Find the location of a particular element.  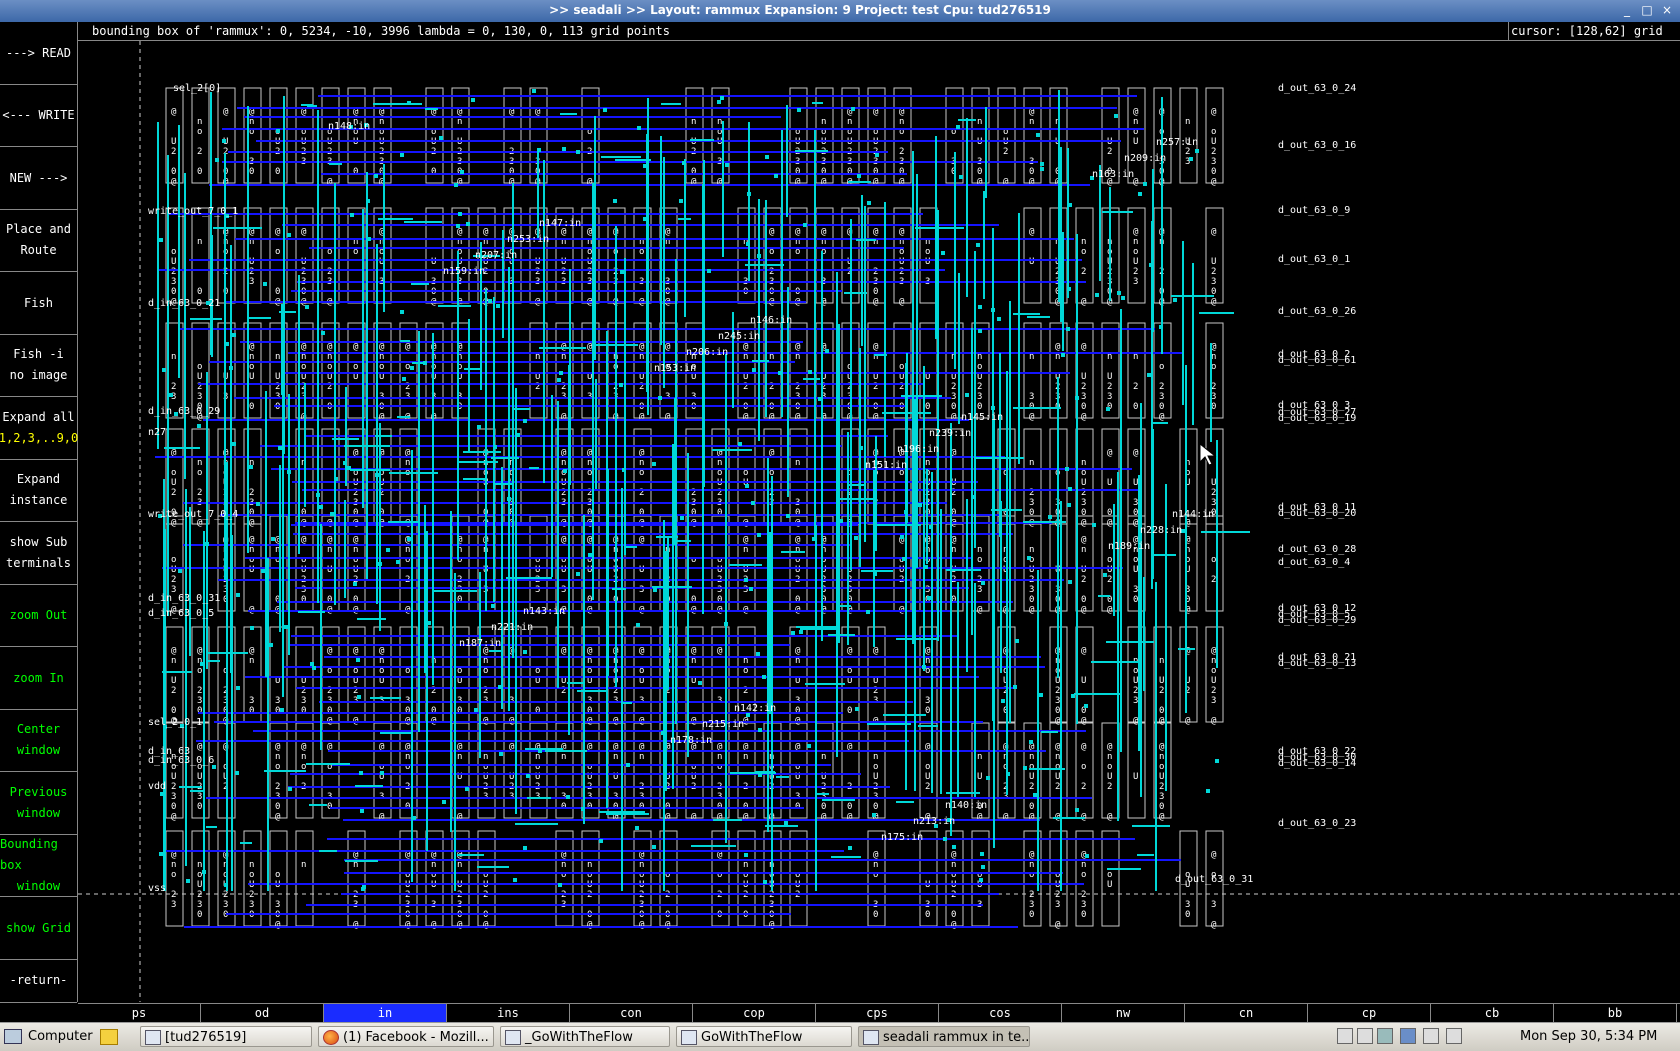

menu-button-bounding-box: Bounding box window is located at coordinates (38, 865).